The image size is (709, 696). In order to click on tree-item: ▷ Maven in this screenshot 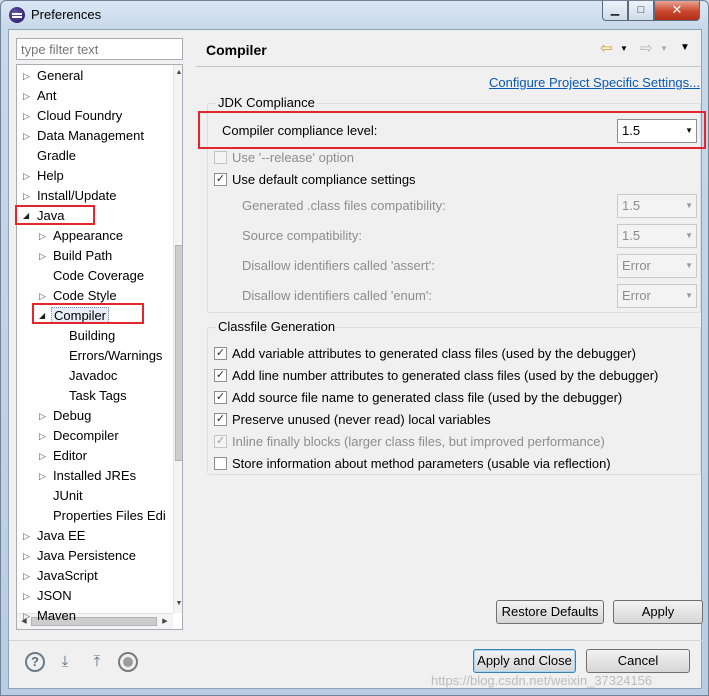, I will do `click(50, 616)`.